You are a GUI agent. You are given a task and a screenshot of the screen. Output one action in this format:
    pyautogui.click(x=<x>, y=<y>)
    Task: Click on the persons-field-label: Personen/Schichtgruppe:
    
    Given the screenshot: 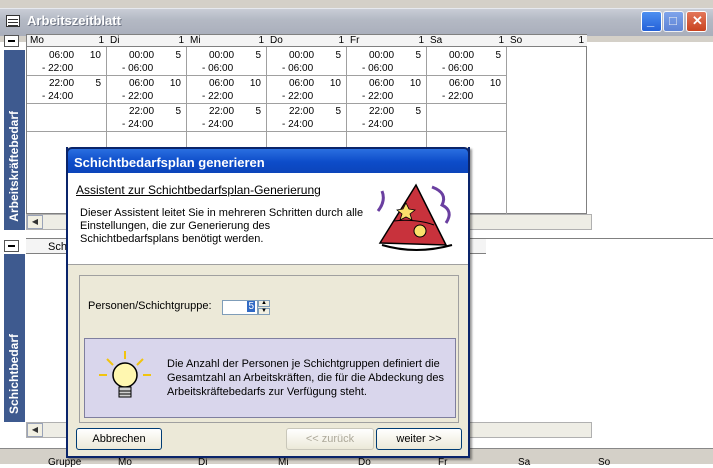 What is the action you would take?
    pyautogui.click(x=150, y=306)
    